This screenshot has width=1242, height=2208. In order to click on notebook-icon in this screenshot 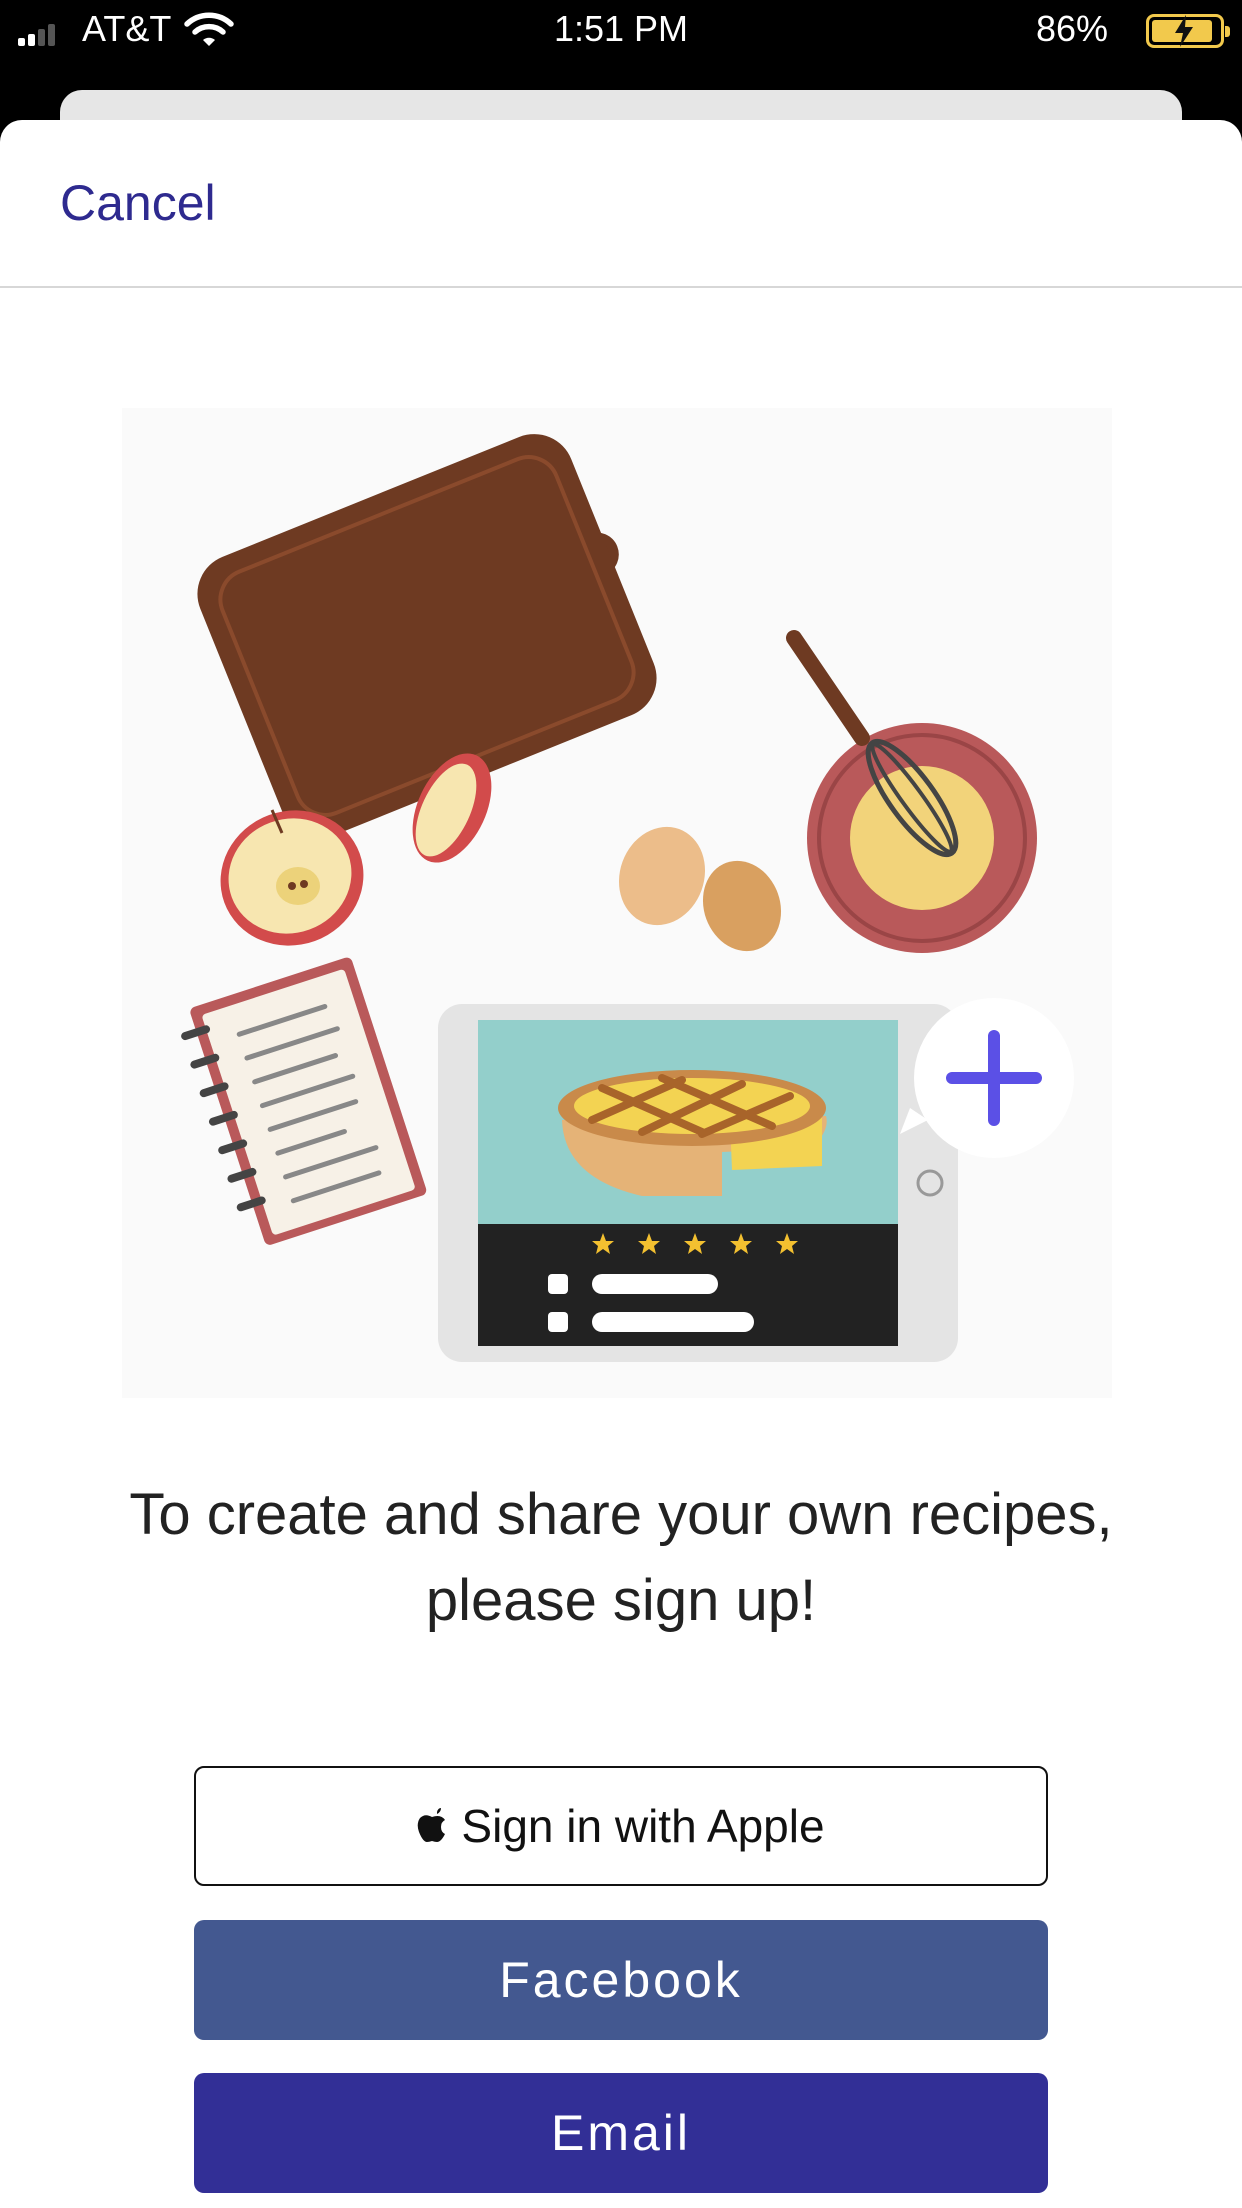, I will do `click(304, 1101)`.